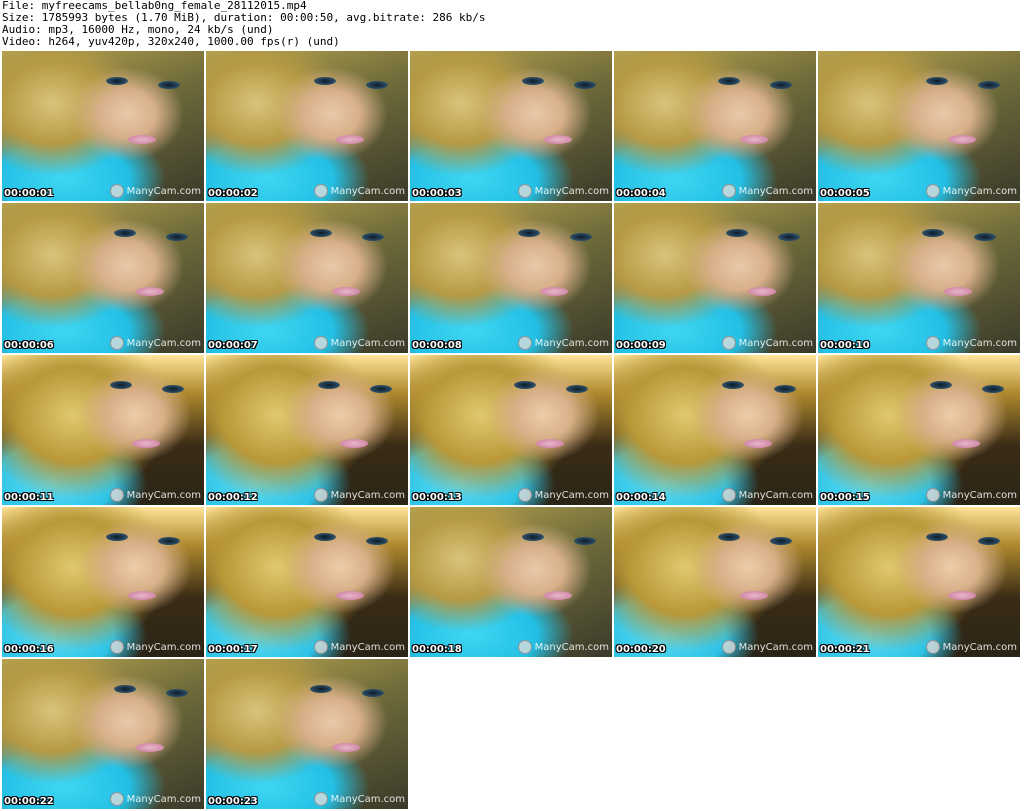 The image size is (1024, 811). What do you see at coordinates (845, 497) in the screenshot?
I see `timestamp-label: 00:00:15` at bounding box center [845, 497].